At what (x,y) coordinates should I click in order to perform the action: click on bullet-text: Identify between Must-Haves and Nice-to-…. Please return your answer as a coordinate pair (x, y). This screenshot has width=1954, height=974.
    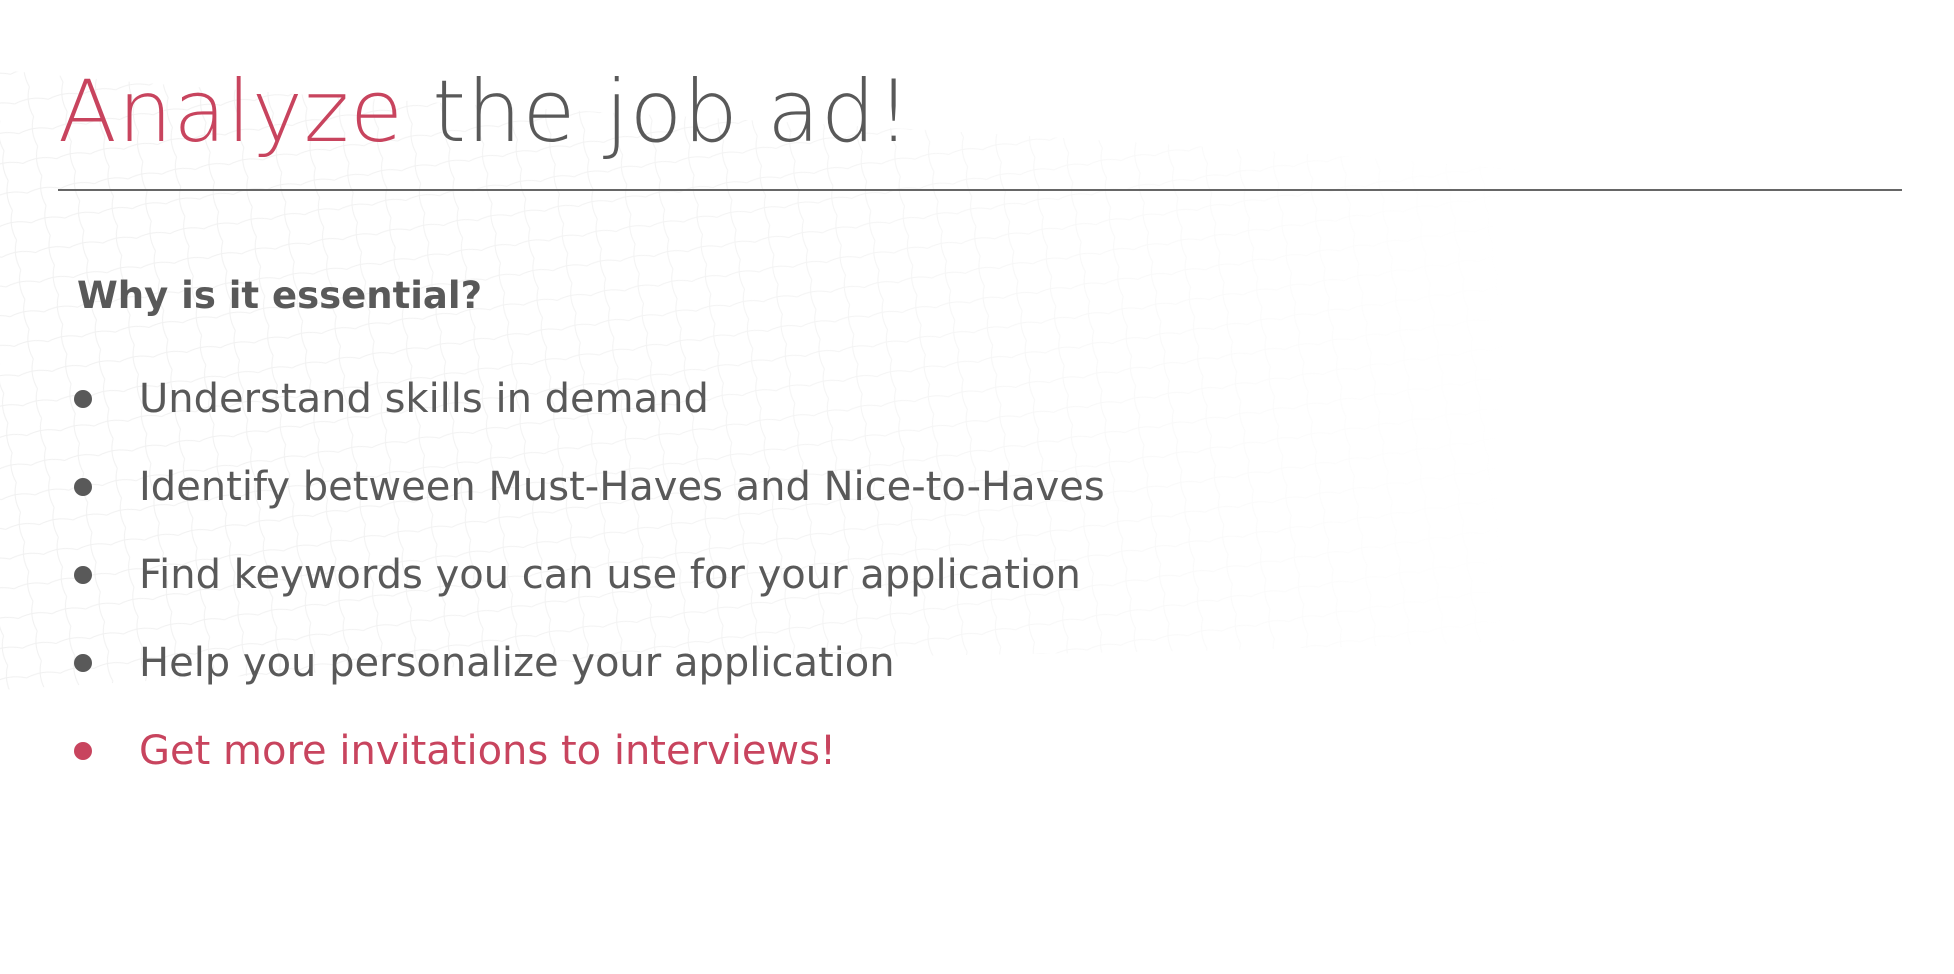
    Looking at the image, I should click on (622, 487).